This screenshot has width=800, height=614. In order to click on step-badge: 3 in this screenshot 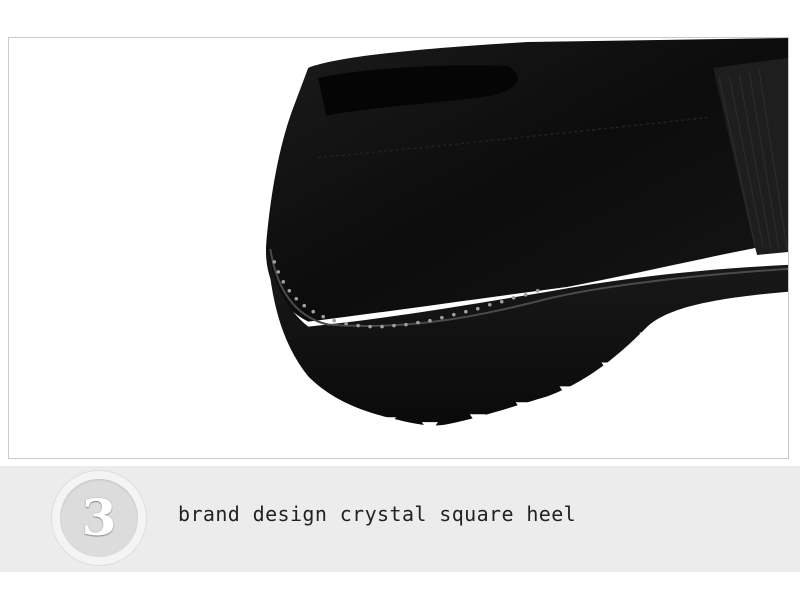, I will do `click(99, 518)`.